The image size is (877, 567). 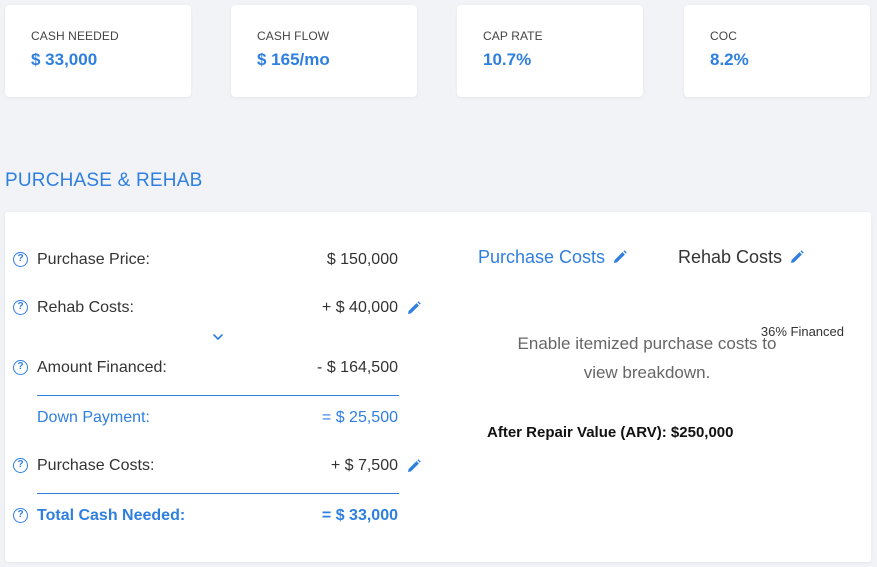 What do you see at coordinates (610, 432) in the screenshot?
I see `arv-text: After Repair Value (ARV): $250,000` at bounding box center [610, 432].